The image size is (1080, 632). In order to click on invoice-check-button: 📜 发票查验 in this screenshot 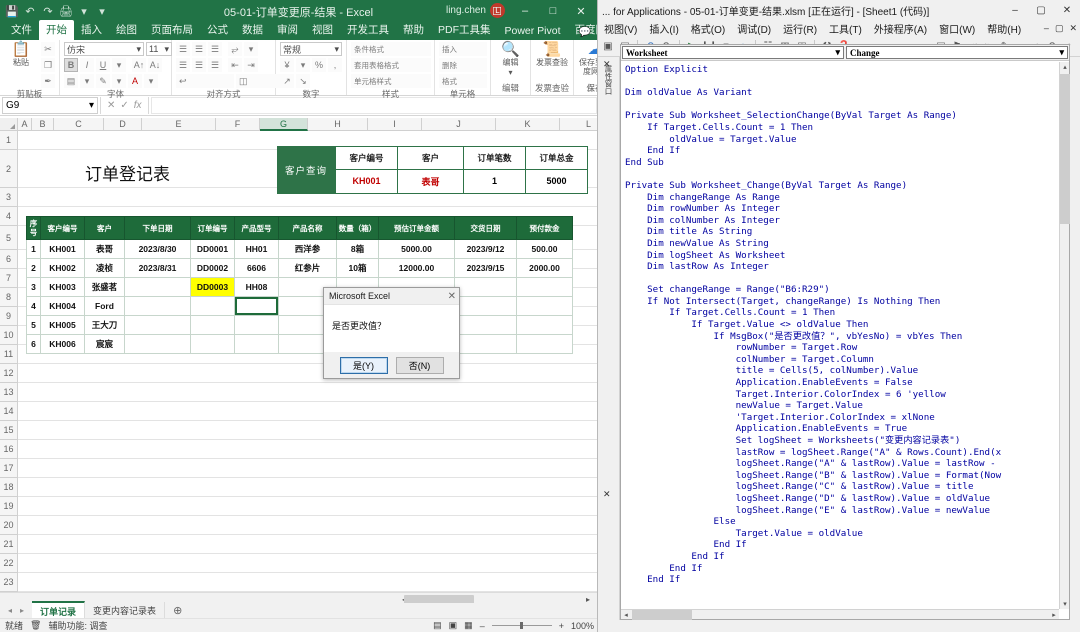, I will do `click(552, 54)`.